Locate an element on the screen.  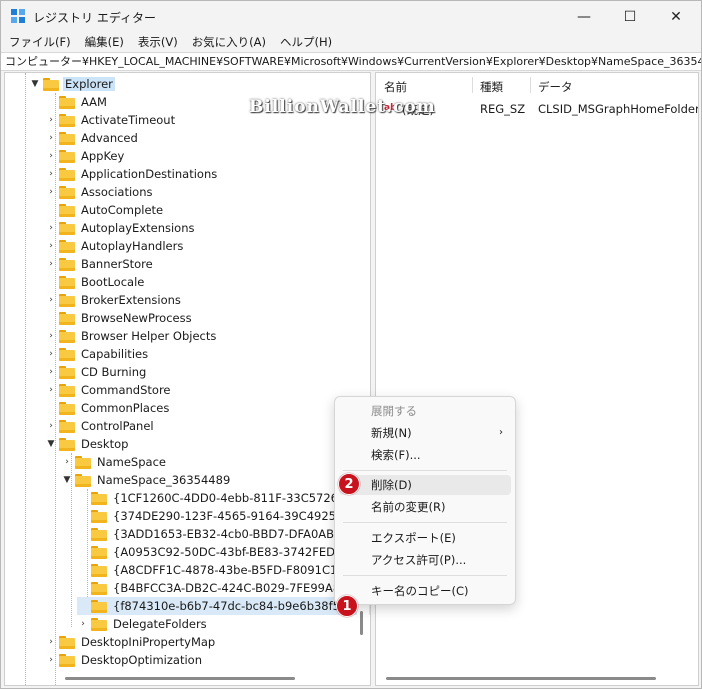
tree-node-associations: › Associations is located at coordinates (99, 192).